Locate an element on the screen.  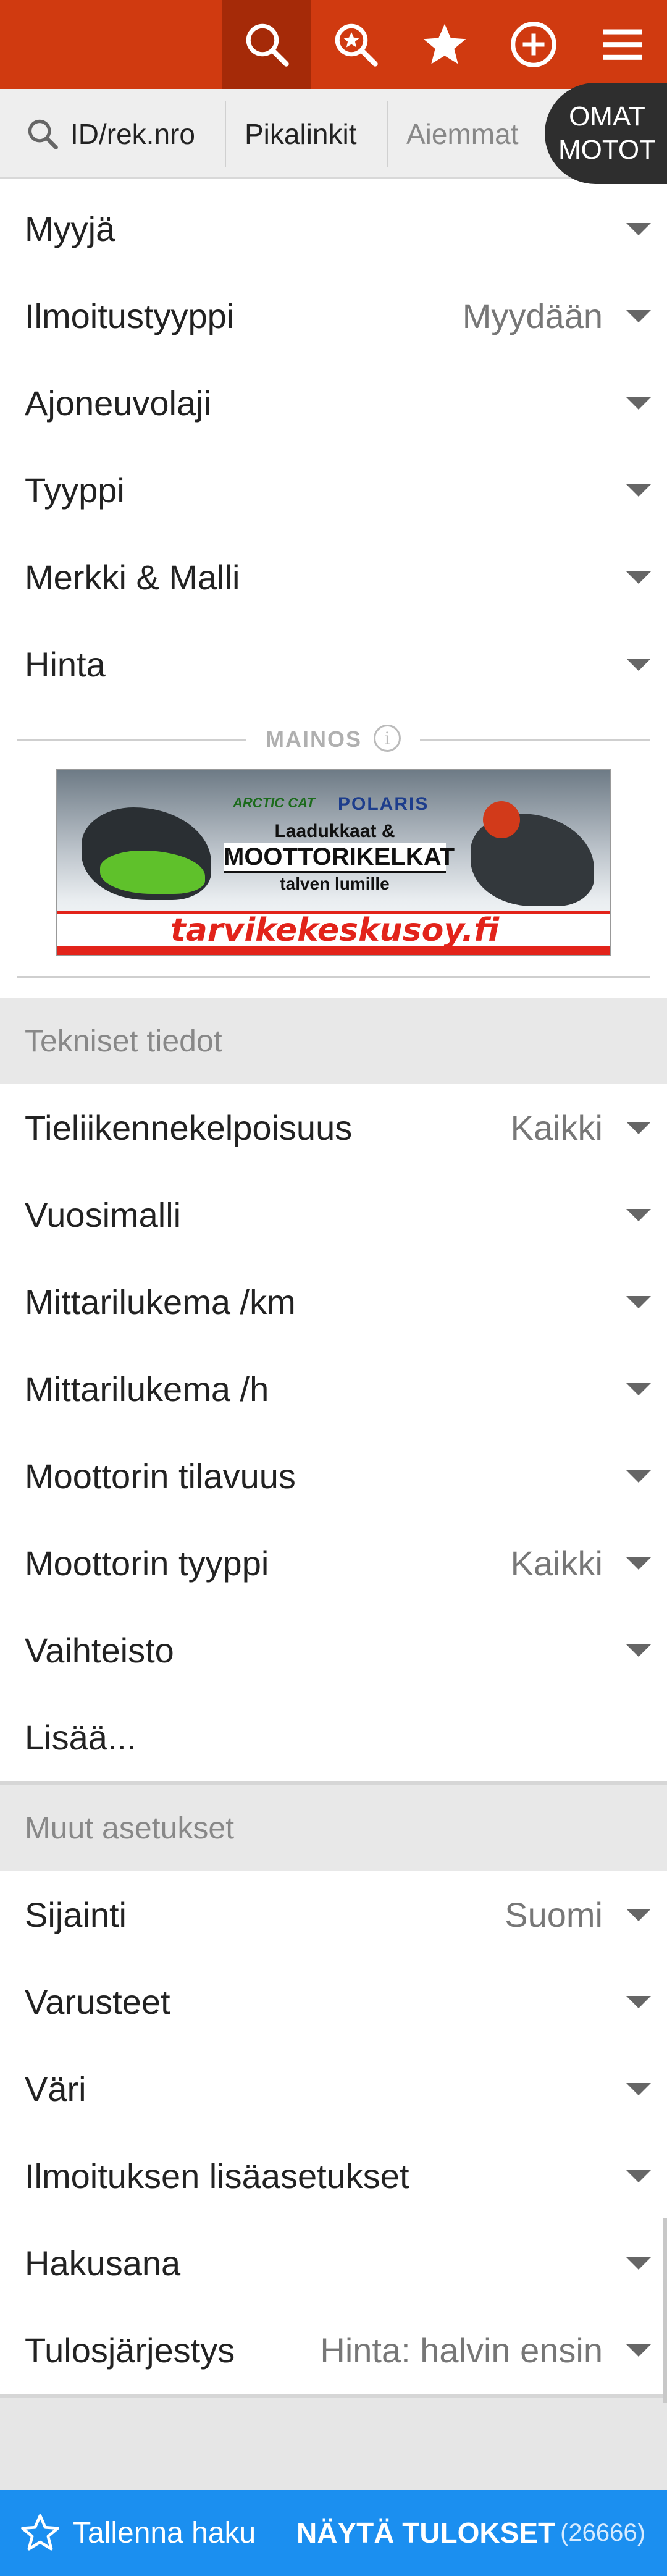
star-outline-icon is located at coordinates (40, 2532).